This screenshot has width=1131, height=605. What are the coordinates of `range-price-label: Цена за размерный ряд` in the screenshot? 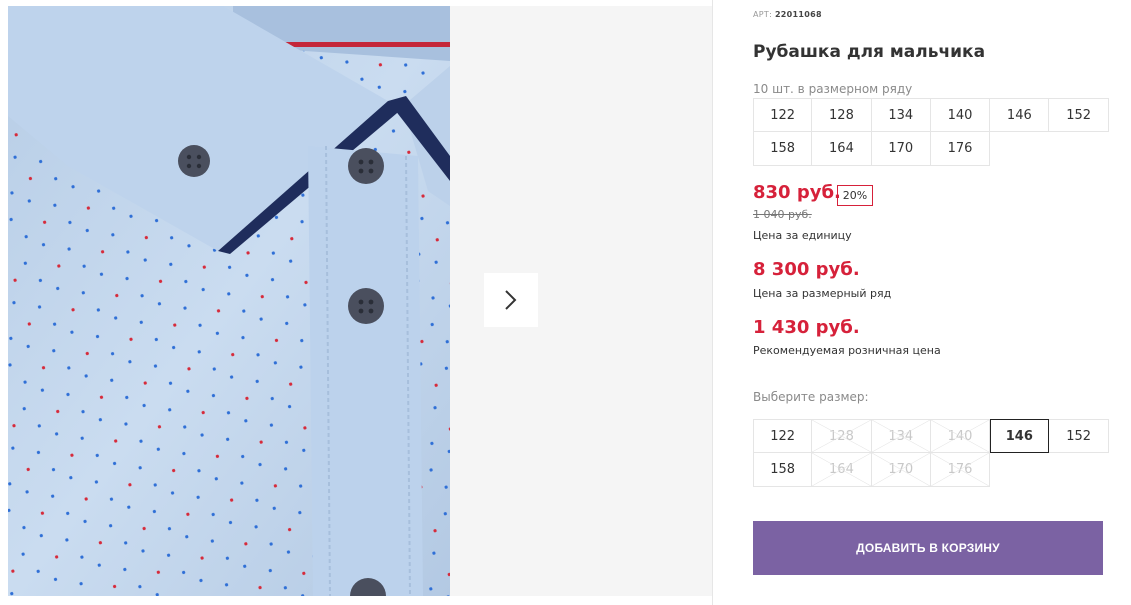 It's located at (822, 293).